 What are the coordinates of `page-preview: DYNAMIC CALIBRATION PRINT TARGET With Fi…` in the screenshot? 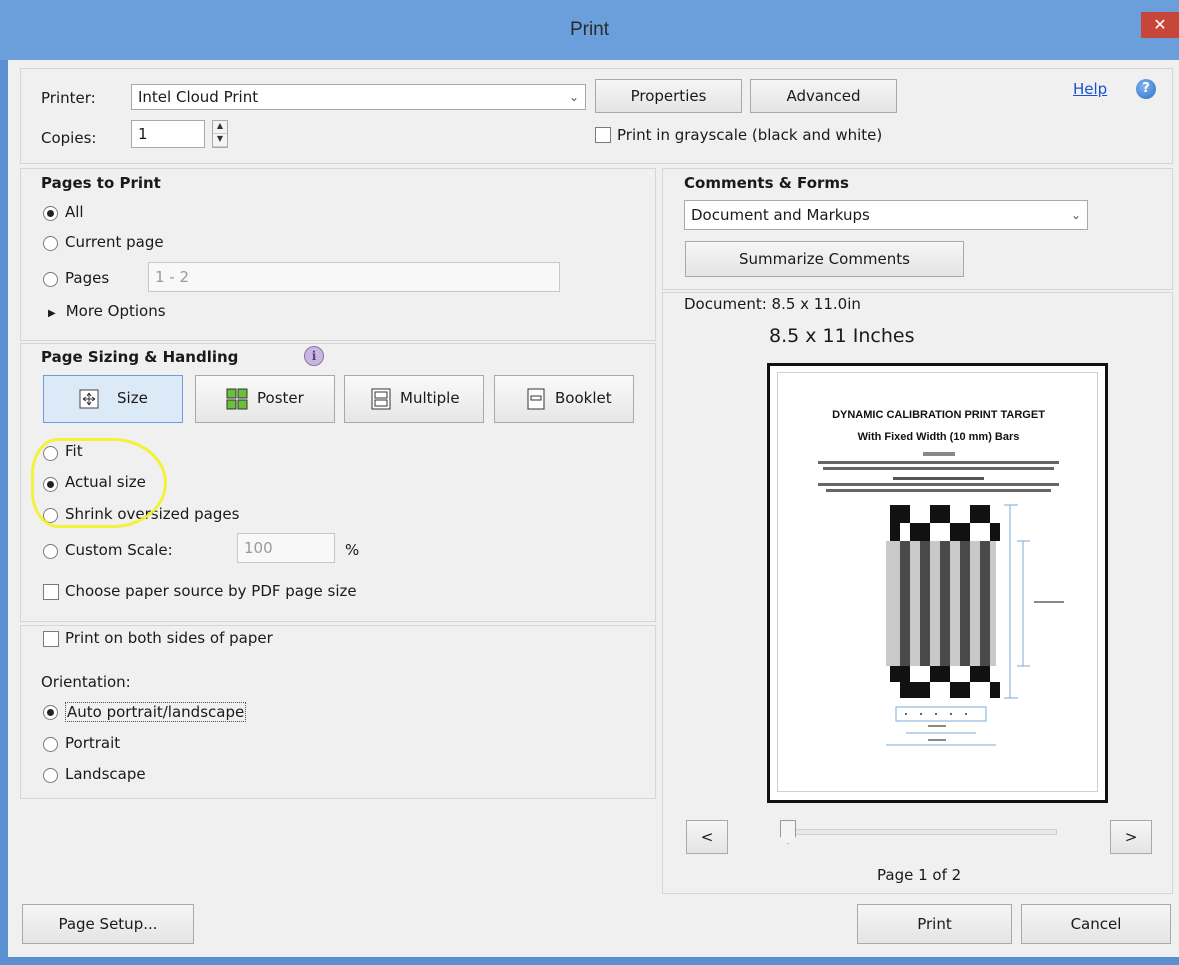 It's located at (937, 583).